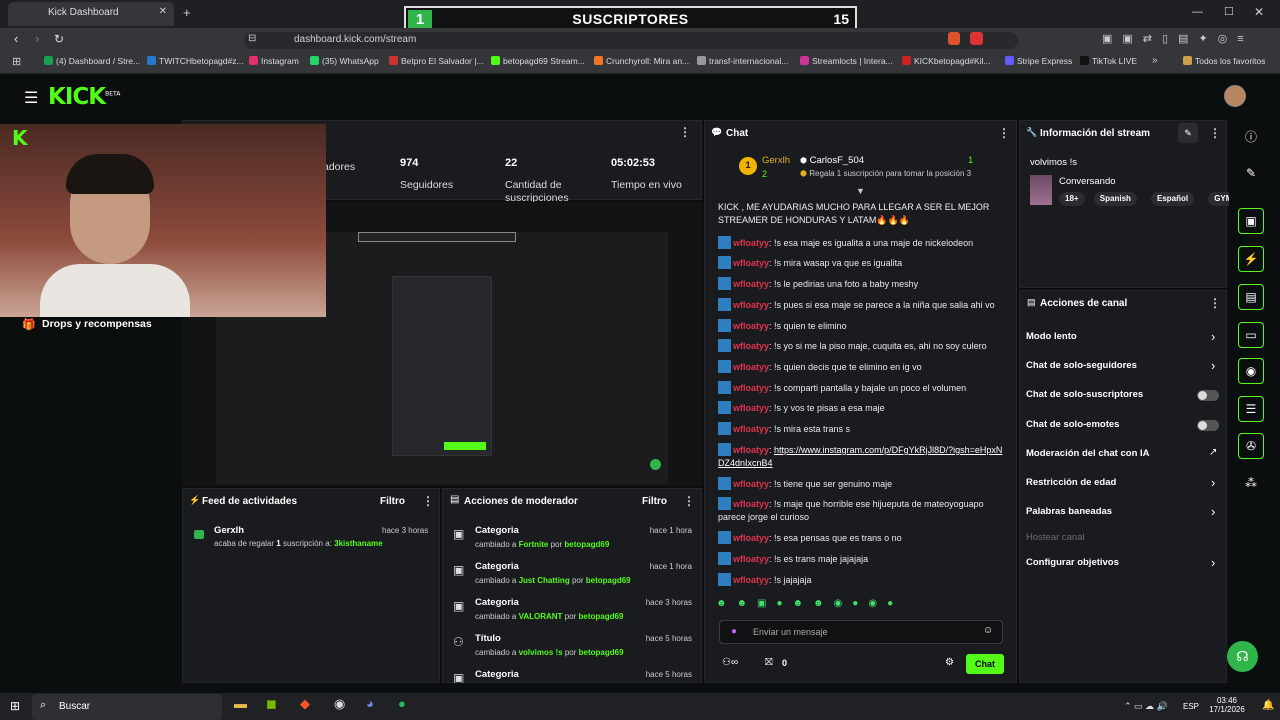 The width and height of the screenshot is (1280, 720). What do you see at coordinates (654, 501) in the screenshot?
I see `mod-filter-button: Filtro` at bounding box center [654, 501].